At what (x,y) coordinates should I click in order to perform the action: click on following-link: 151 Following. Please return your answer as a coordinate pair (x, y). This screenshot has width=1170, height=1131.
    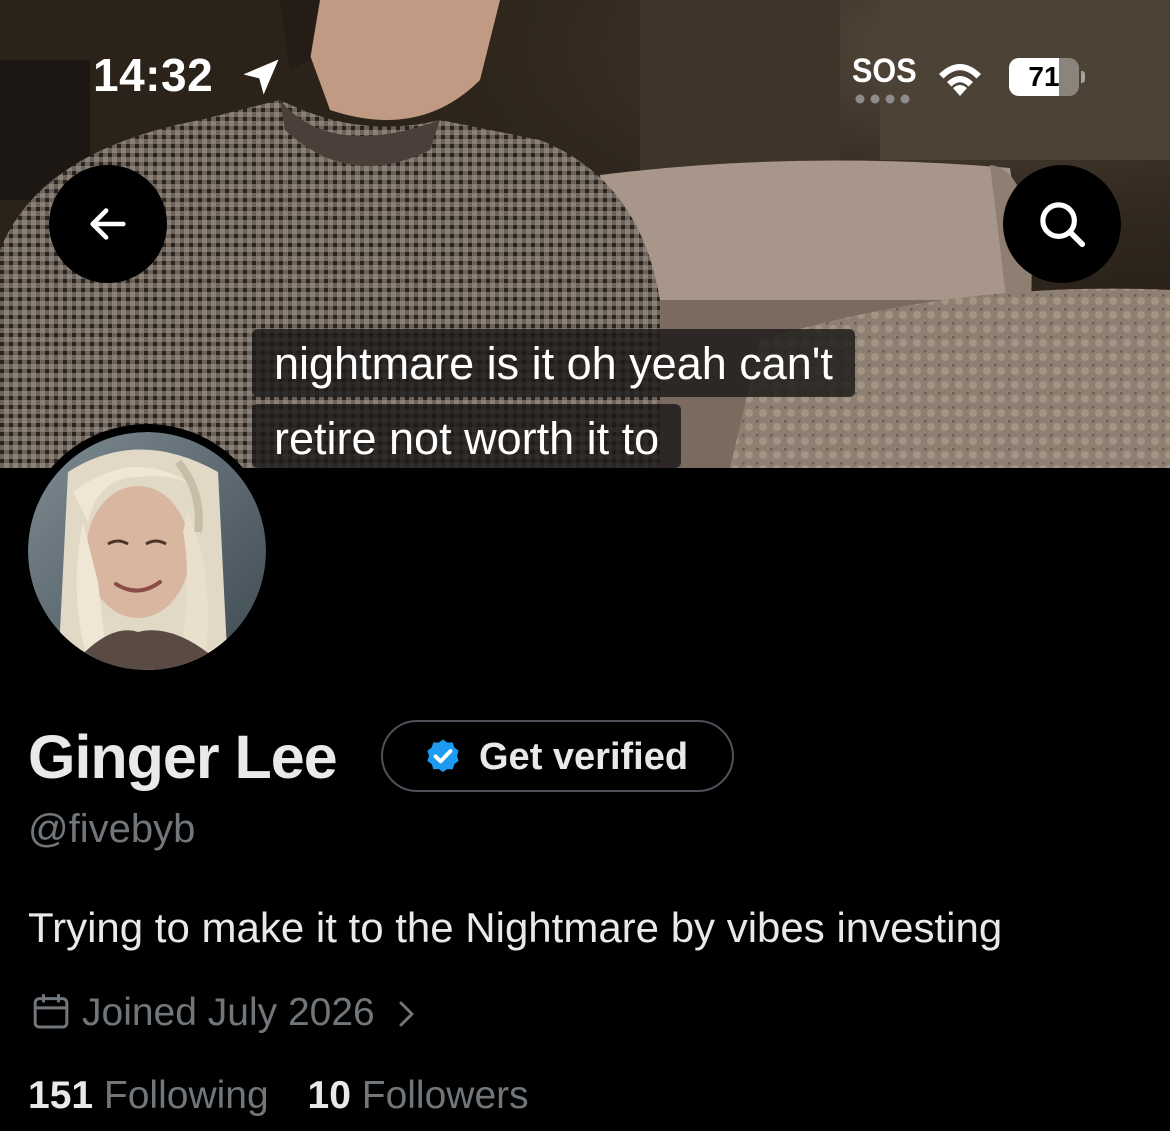
    Looking at the image, I should click on (148, 1095).